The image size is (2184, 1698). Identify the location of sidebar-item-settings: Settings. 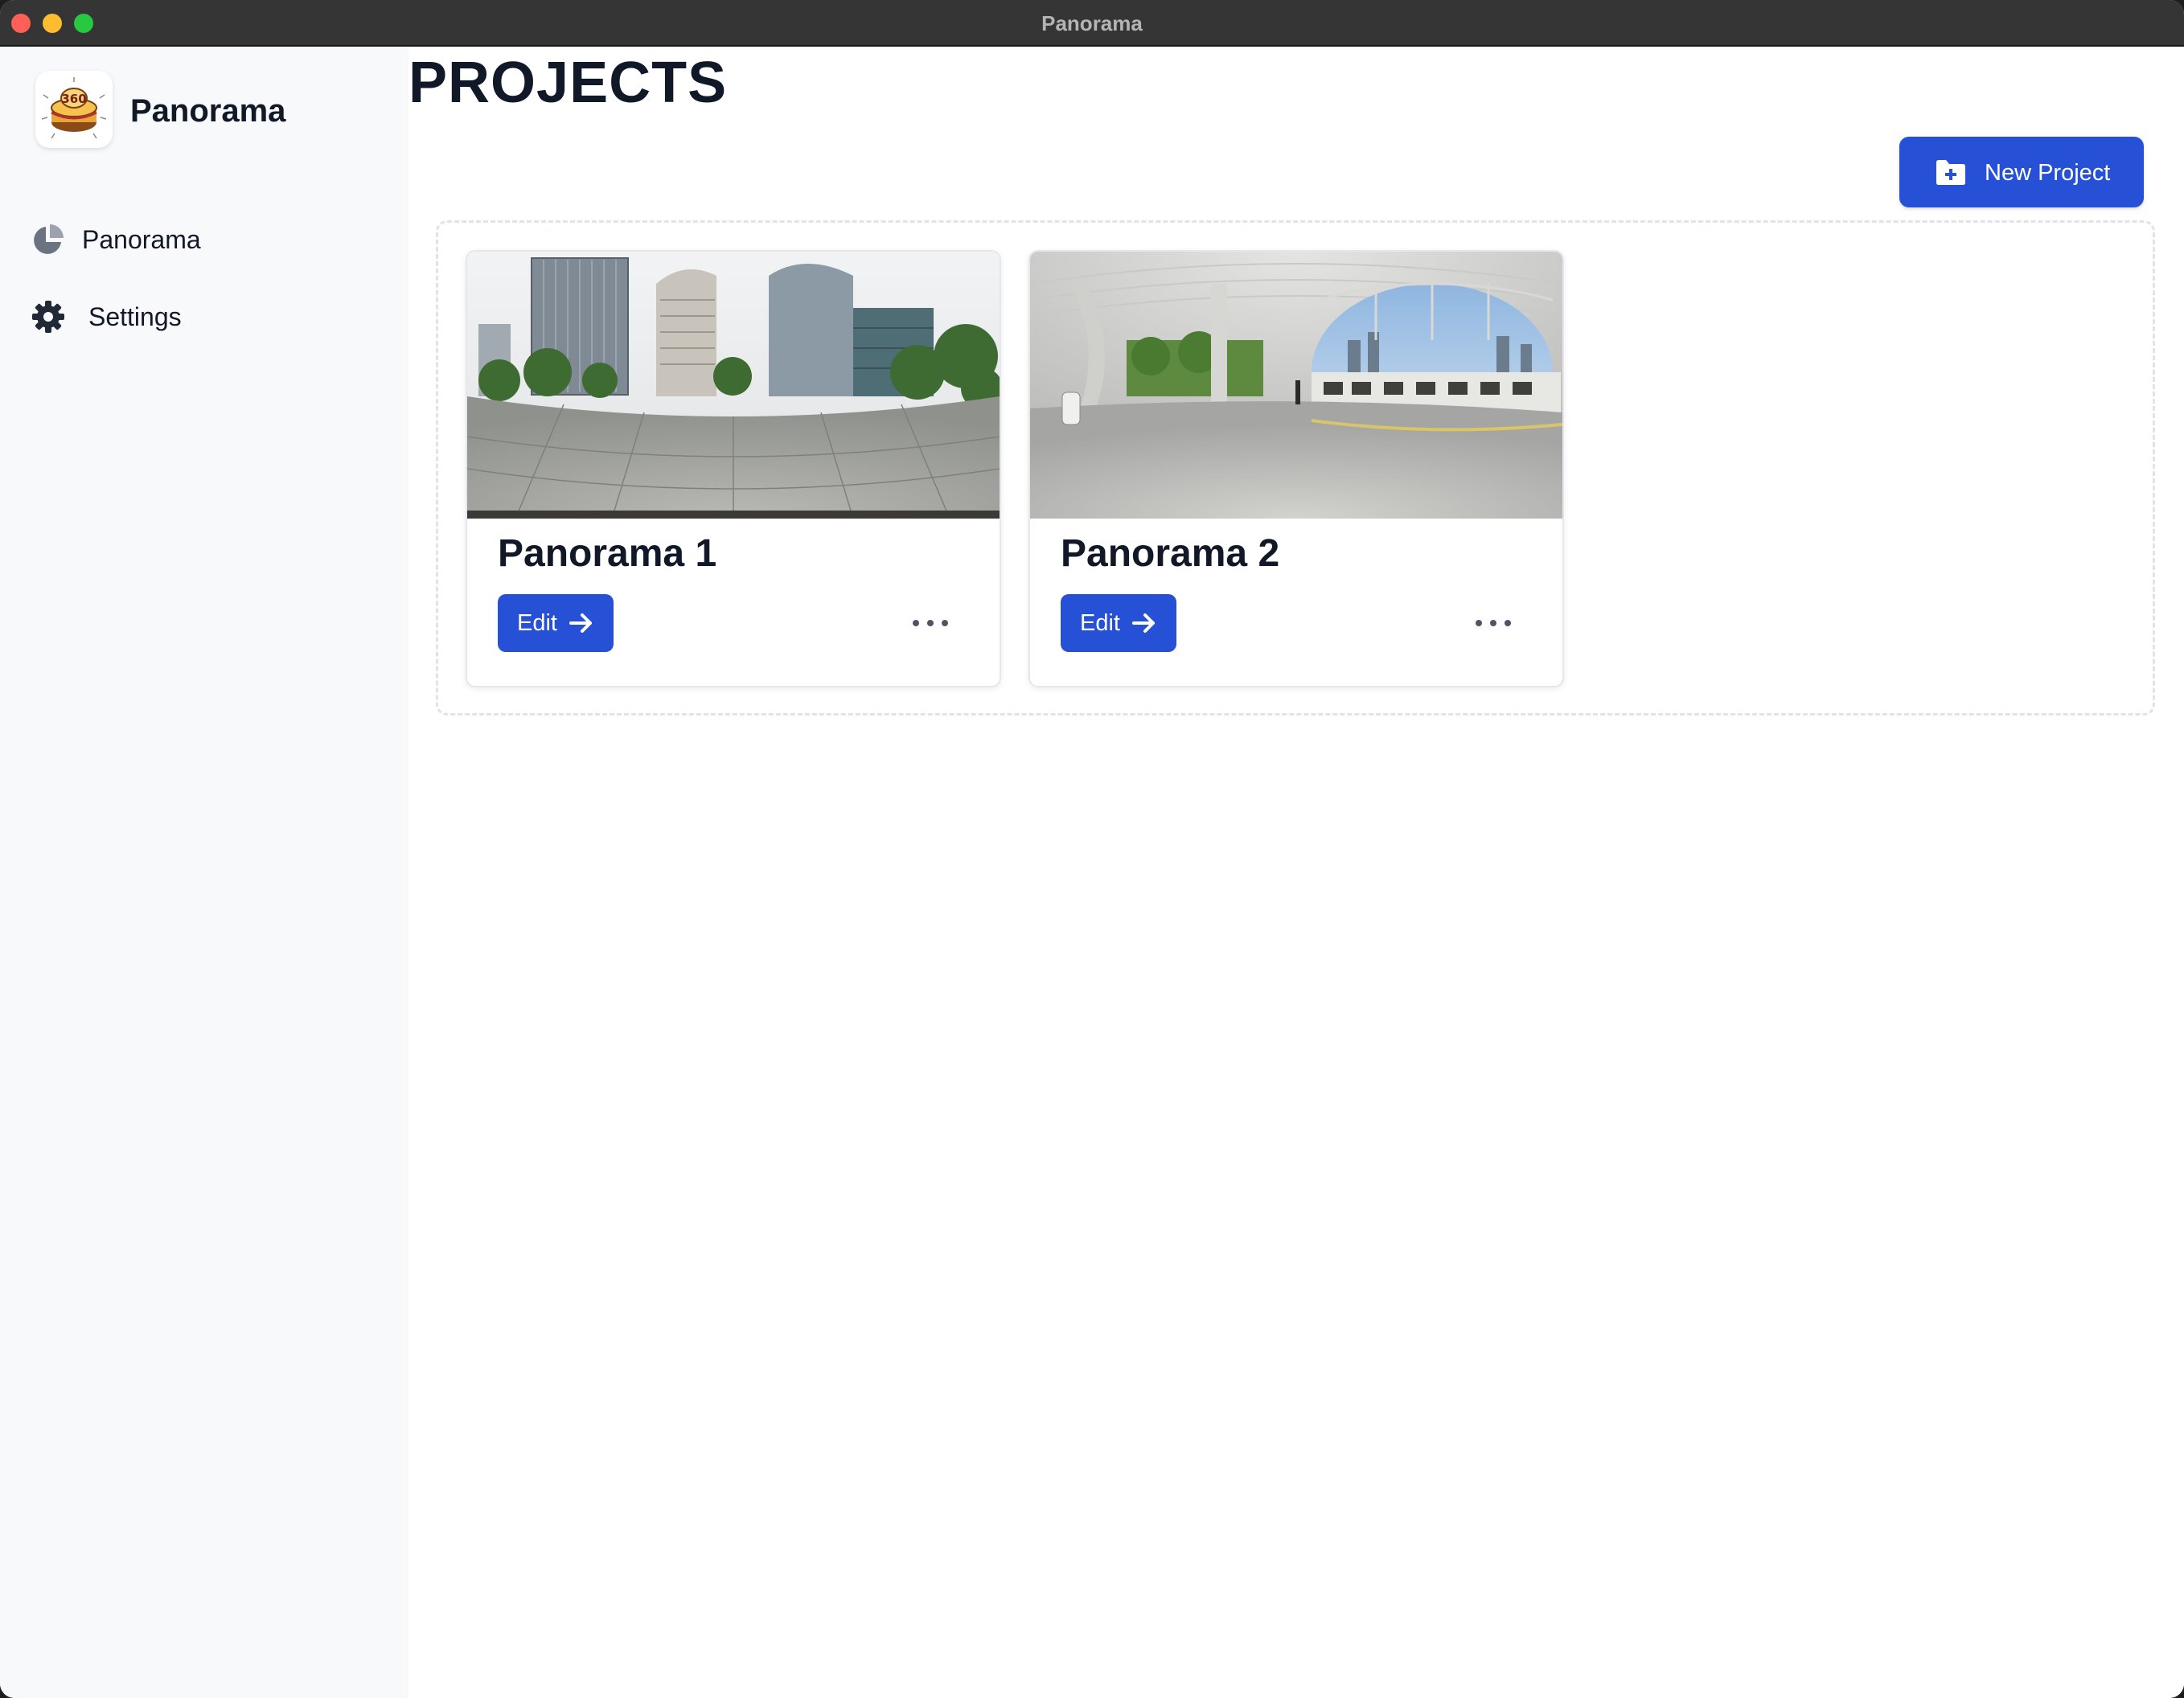
(204, 317).